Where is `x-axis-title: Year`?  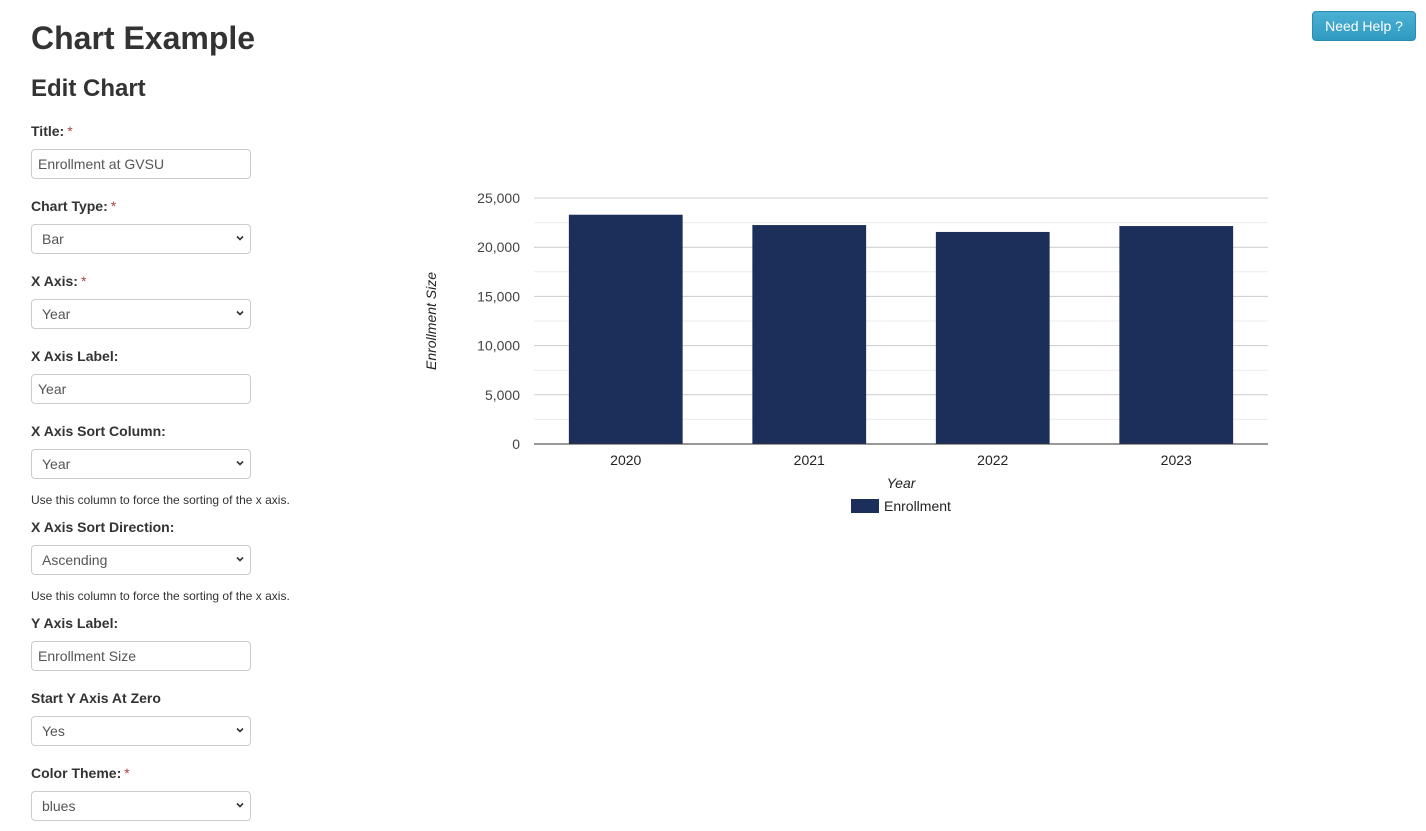
x-axis-title: Year is located at coordinates (902, 483).